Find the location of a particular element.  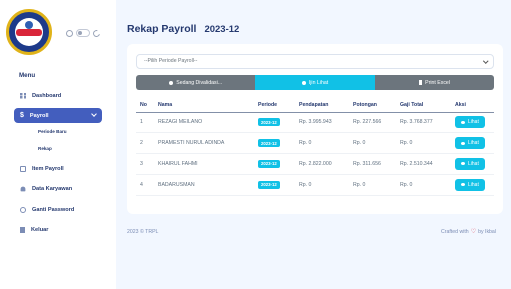

tab-print-excel: Print Excel is located at coordinates (434, 82).